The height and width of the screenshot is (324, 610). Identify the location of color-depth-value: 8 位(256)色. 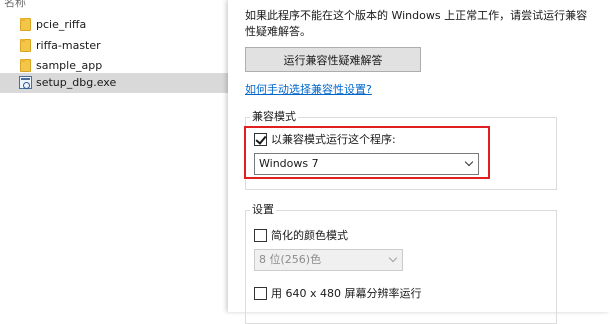
(290, 259).